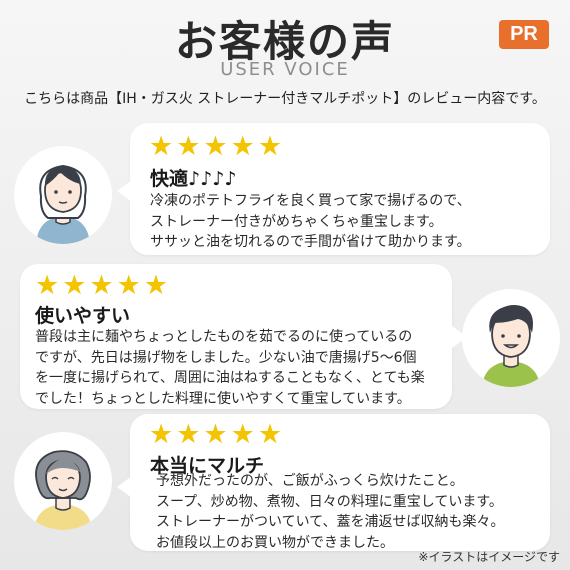 The width and height of the screenshot is (570, 570). What do you see at coordinates (217, 434) in the screenshot?
I see `star-rating-3: ★★★★★` at bounding box center [217, 434].